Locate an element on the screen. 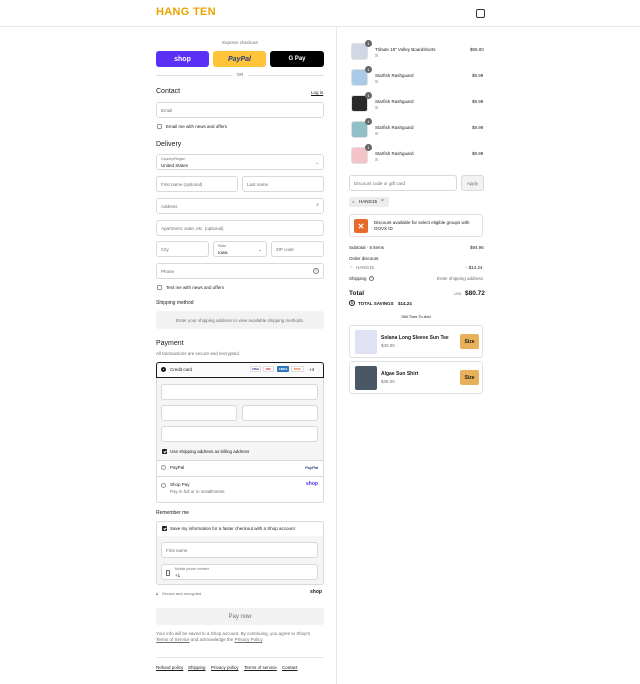 This screenshot has height=684, width=640. savings-icon: $ is located at coordinates (352, 303).